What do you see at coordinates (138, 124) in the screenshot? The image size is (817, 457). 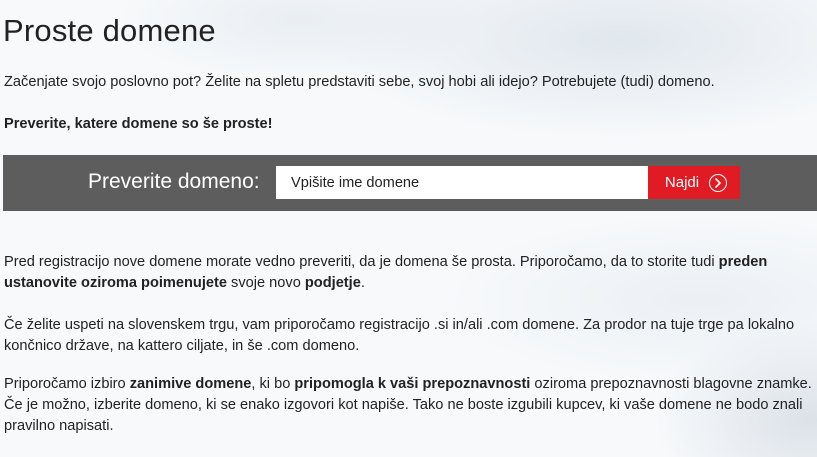 I see `check-domains-heading: Preverite, katere domene so še proste!` at bounding box center [138, 124].